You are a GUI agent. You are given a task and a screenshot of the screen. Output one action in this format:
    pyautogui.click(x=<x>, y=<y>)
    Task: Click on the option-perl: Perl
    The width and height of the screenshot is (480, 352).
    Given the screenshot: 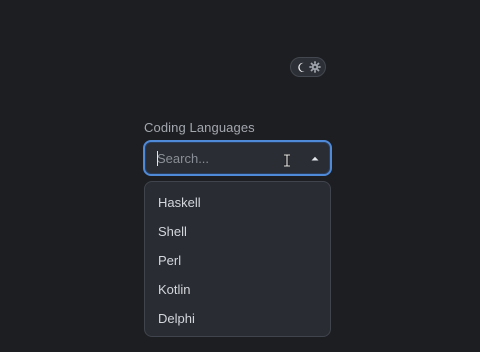 What is the action you would take?
    pyautogui.click(x=237, y=260)
    